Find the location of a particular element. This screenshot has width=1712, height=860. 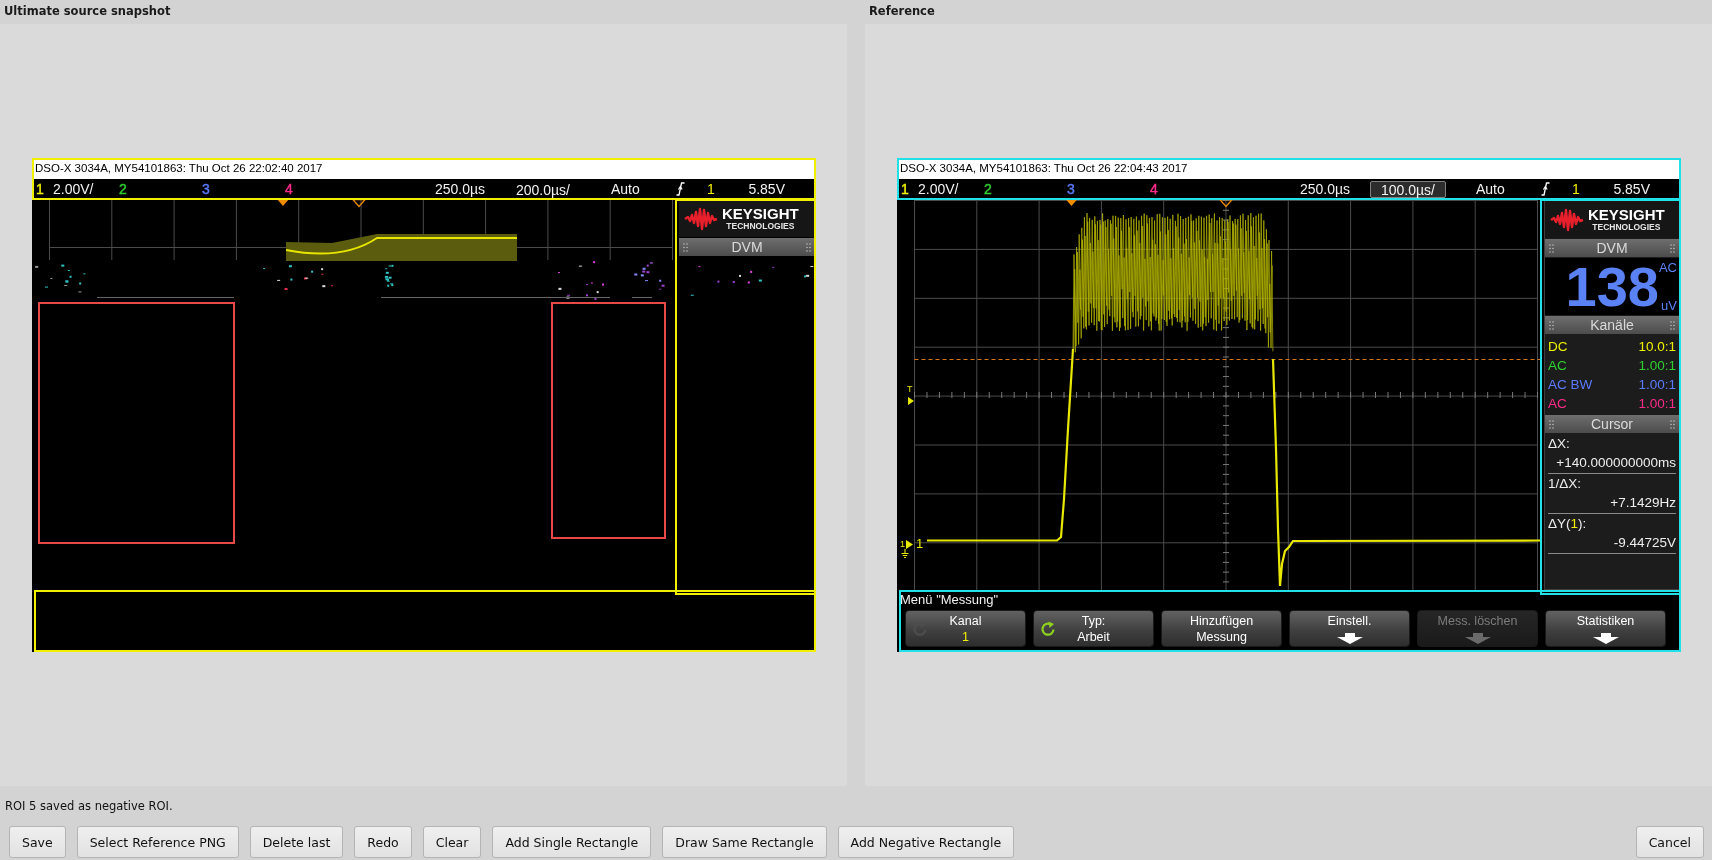

channel-marker: 1 is located at coordinates (902, 544).